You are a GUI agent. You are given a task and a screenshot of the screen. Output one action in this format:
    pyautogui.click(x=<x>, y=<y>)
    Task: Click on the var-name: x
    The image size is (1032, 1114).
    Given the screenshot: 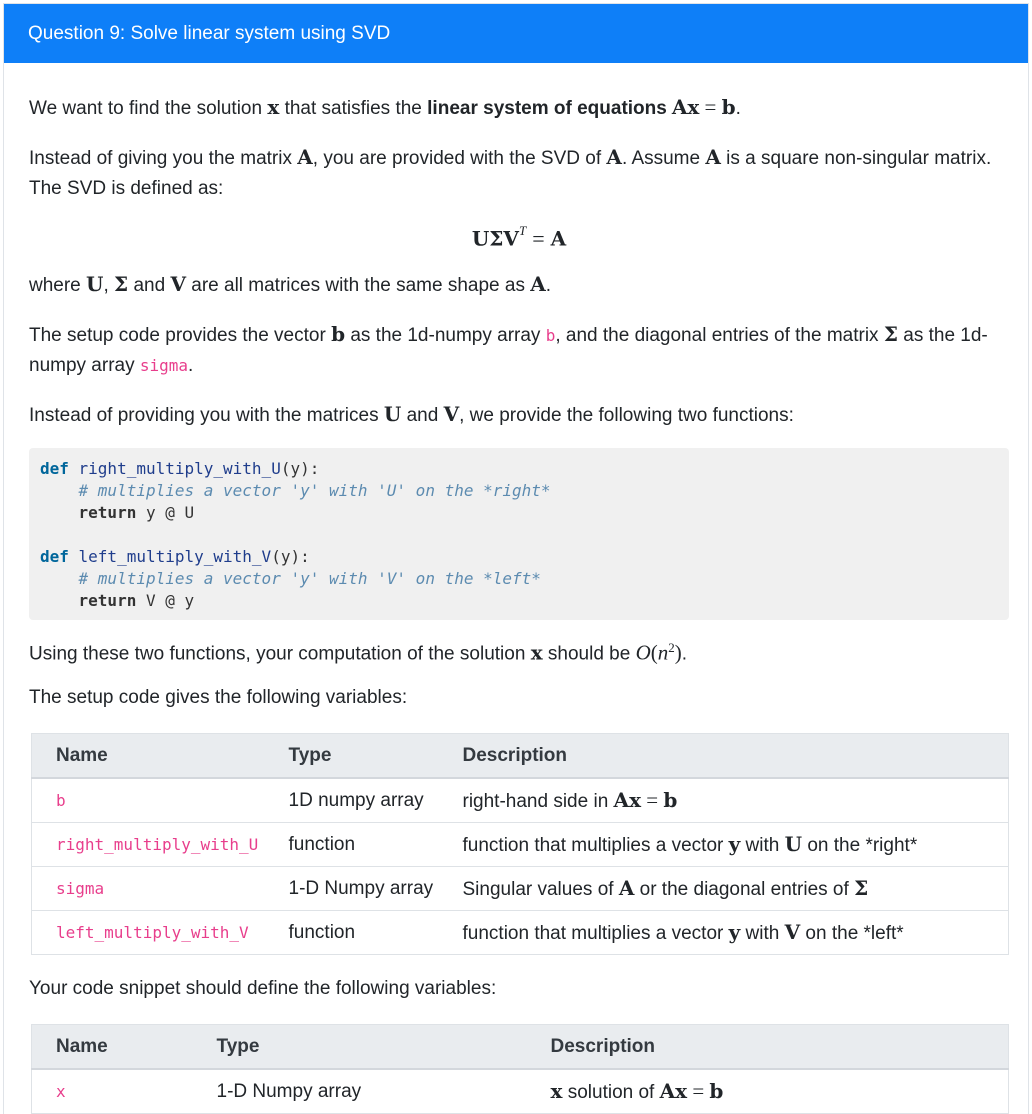 What is the action you would take?
    pyautogui.click(x=61, y=1091)
    